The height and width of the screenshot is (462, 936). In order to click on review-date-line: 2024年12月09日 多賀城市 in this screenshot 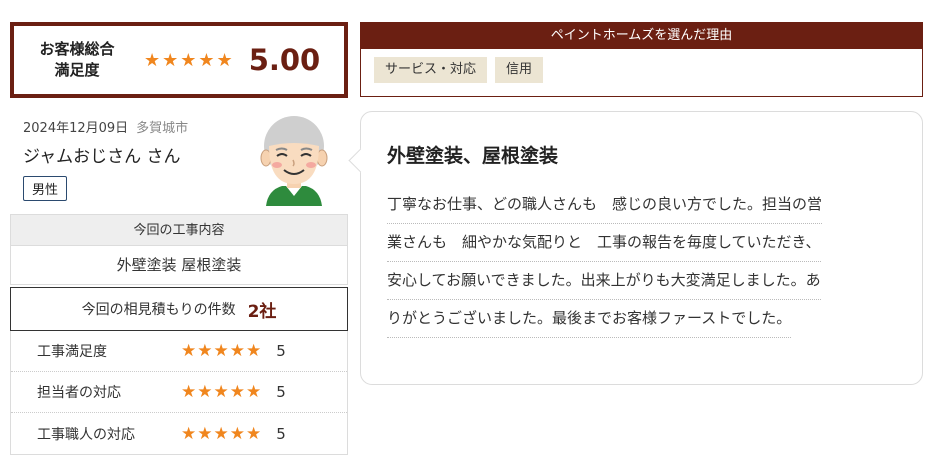, I will do `click(105, 126)`.